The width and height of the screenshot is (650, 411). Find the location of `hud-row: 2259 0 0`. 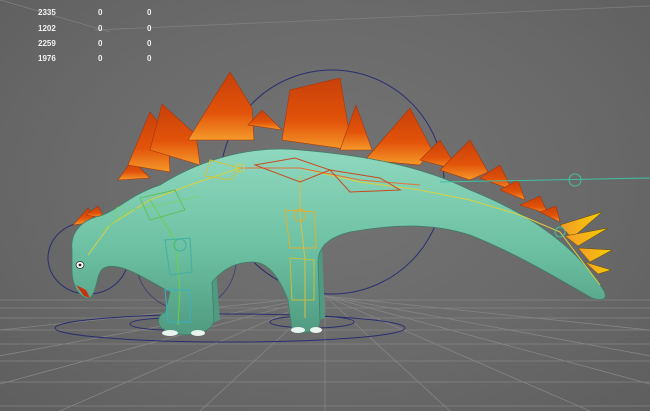

hud-row: 2259 0 0 is located at coordinates (100, 46).